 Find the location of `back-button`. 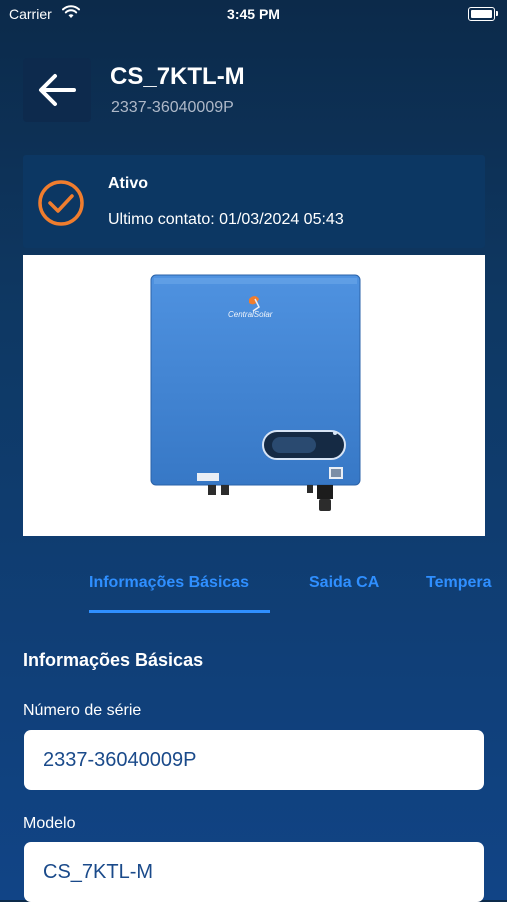

back-button is located at coordinates (57, 90).